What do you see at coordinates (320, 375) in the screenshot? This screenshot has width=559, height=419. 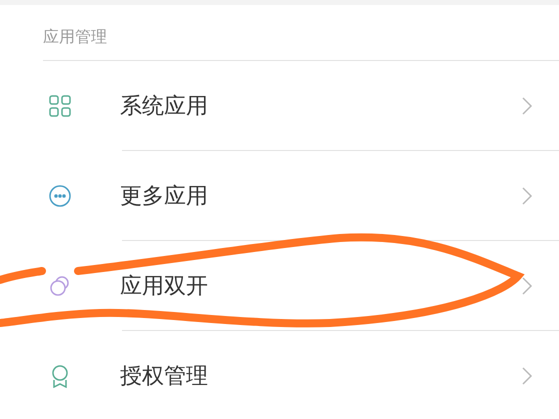 I see `menu-item: 授权管理` at bounding box center [320, 375].